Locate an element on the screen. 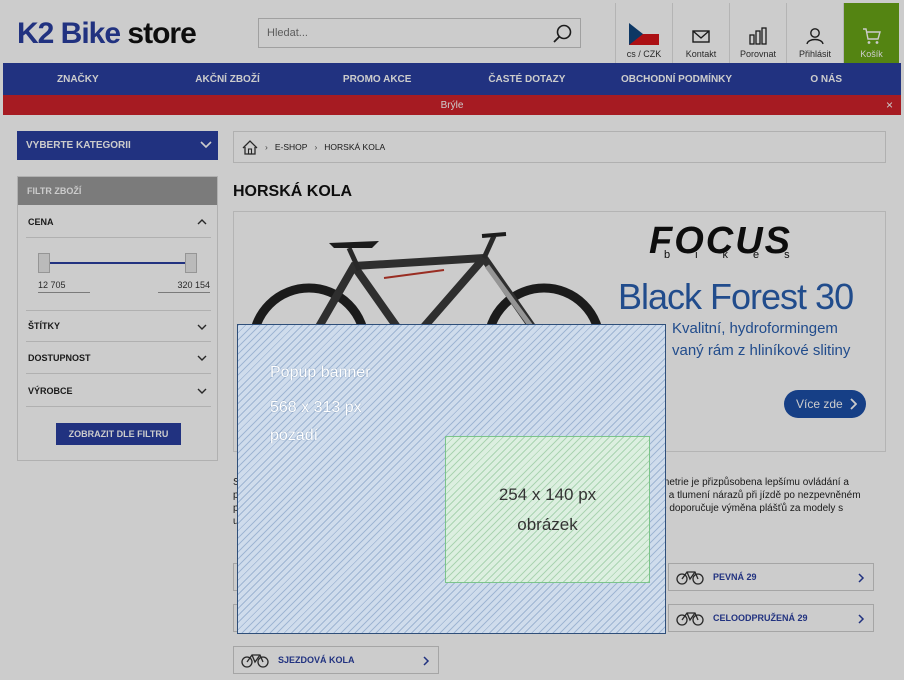 The image size is (904, 680). popup-background-label: pozadí is located at coordinates (294, 435).